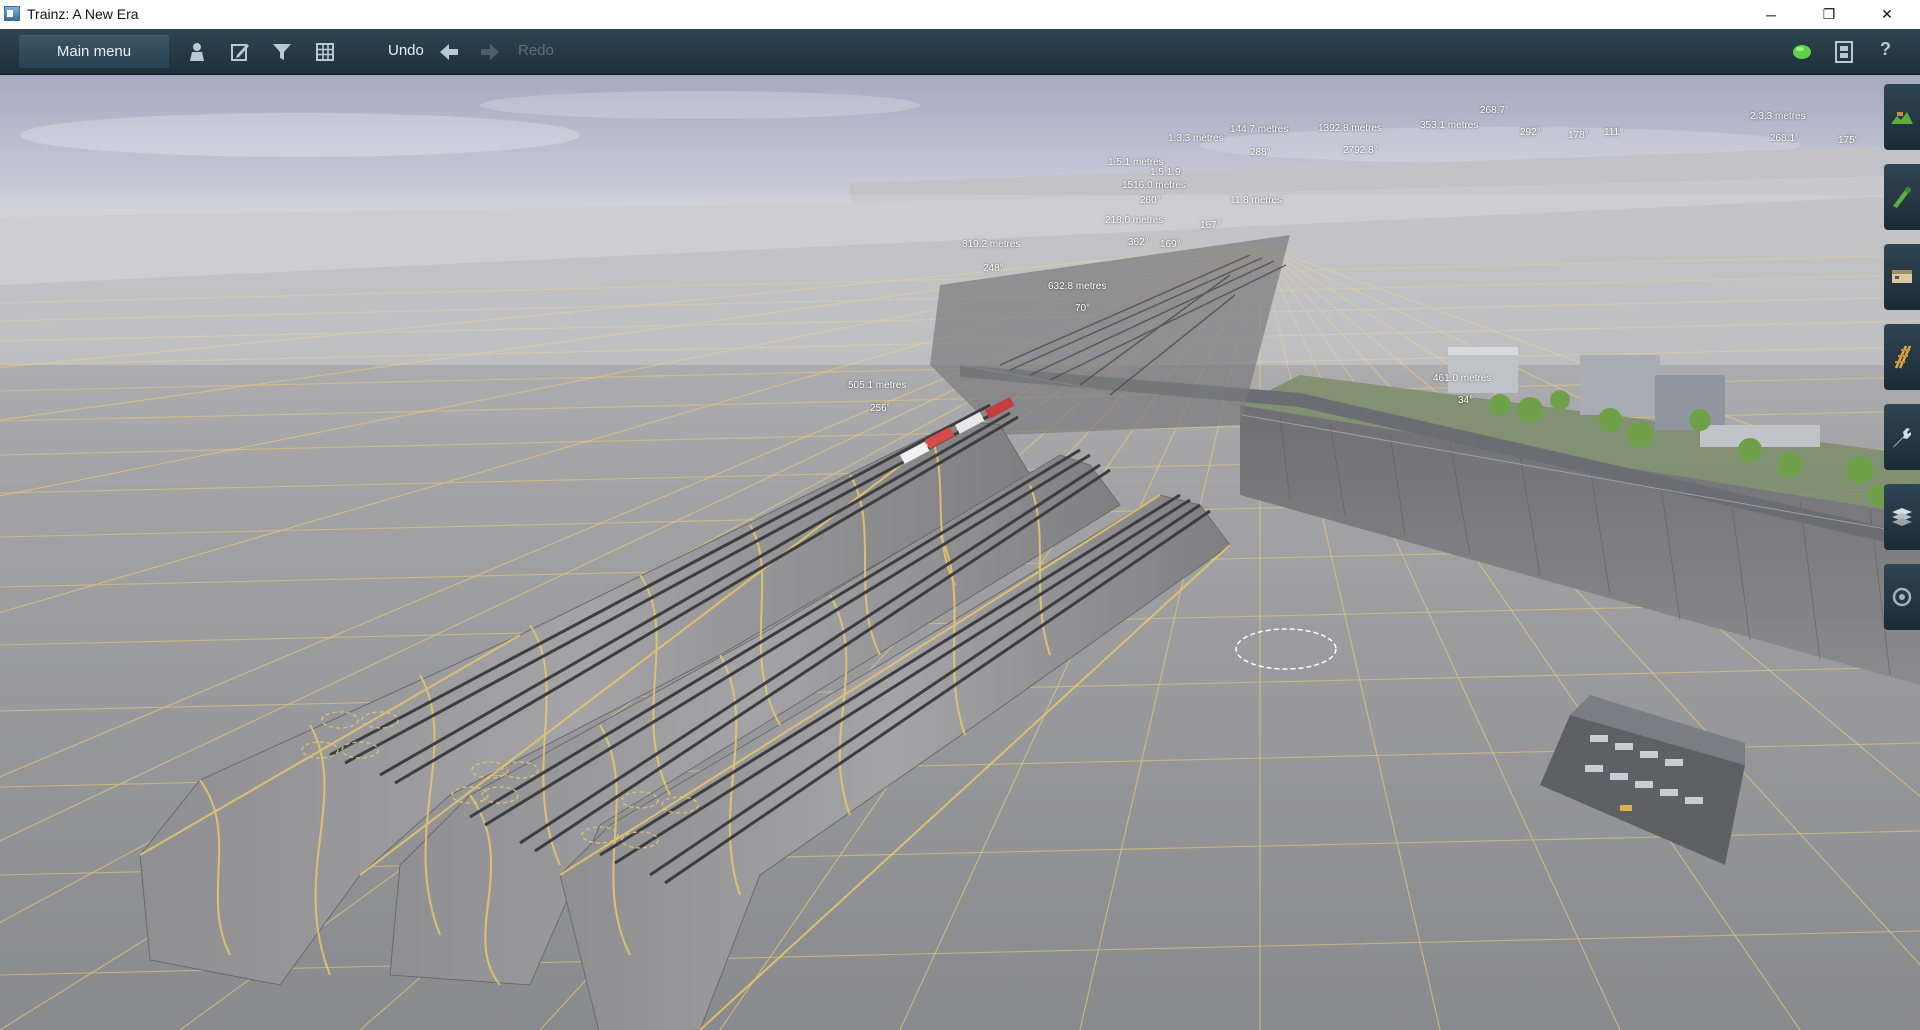 Image resolution: width=1920 pixels, height=1030 pixels. I want to click on measurement-label: 1392.8 metres, so click(1350, 128).